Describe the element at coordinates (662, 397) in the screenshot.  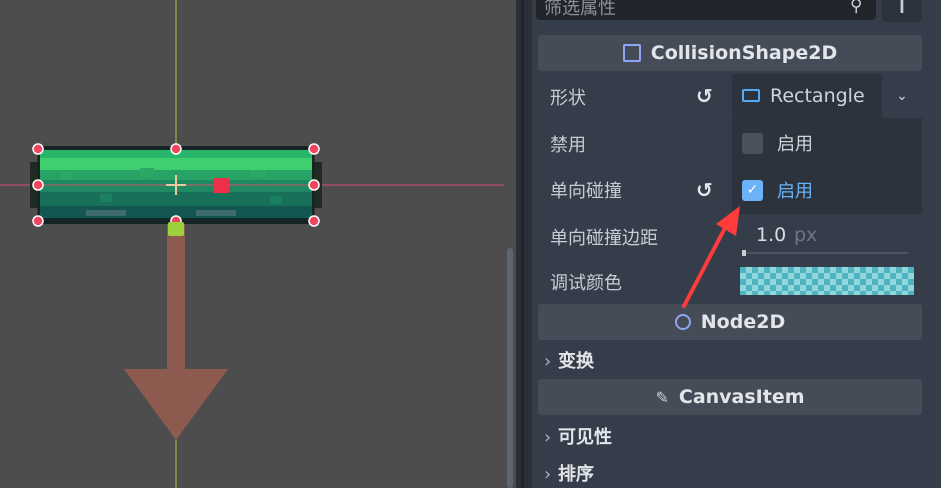
I see `brush-icon: ✎` at that location.